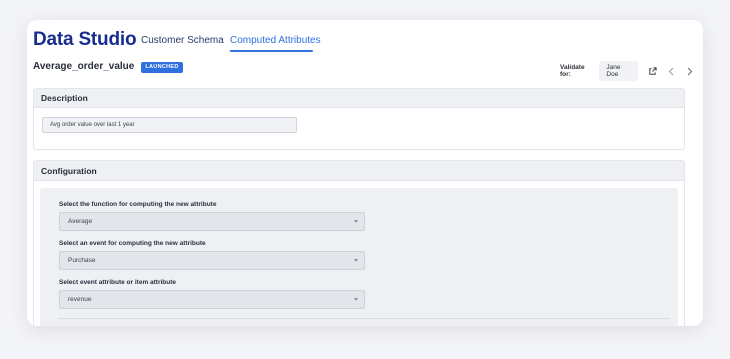 The height and width of the screenshot is (359, 730). I want to click on description-header: Description, so click(359, 98).